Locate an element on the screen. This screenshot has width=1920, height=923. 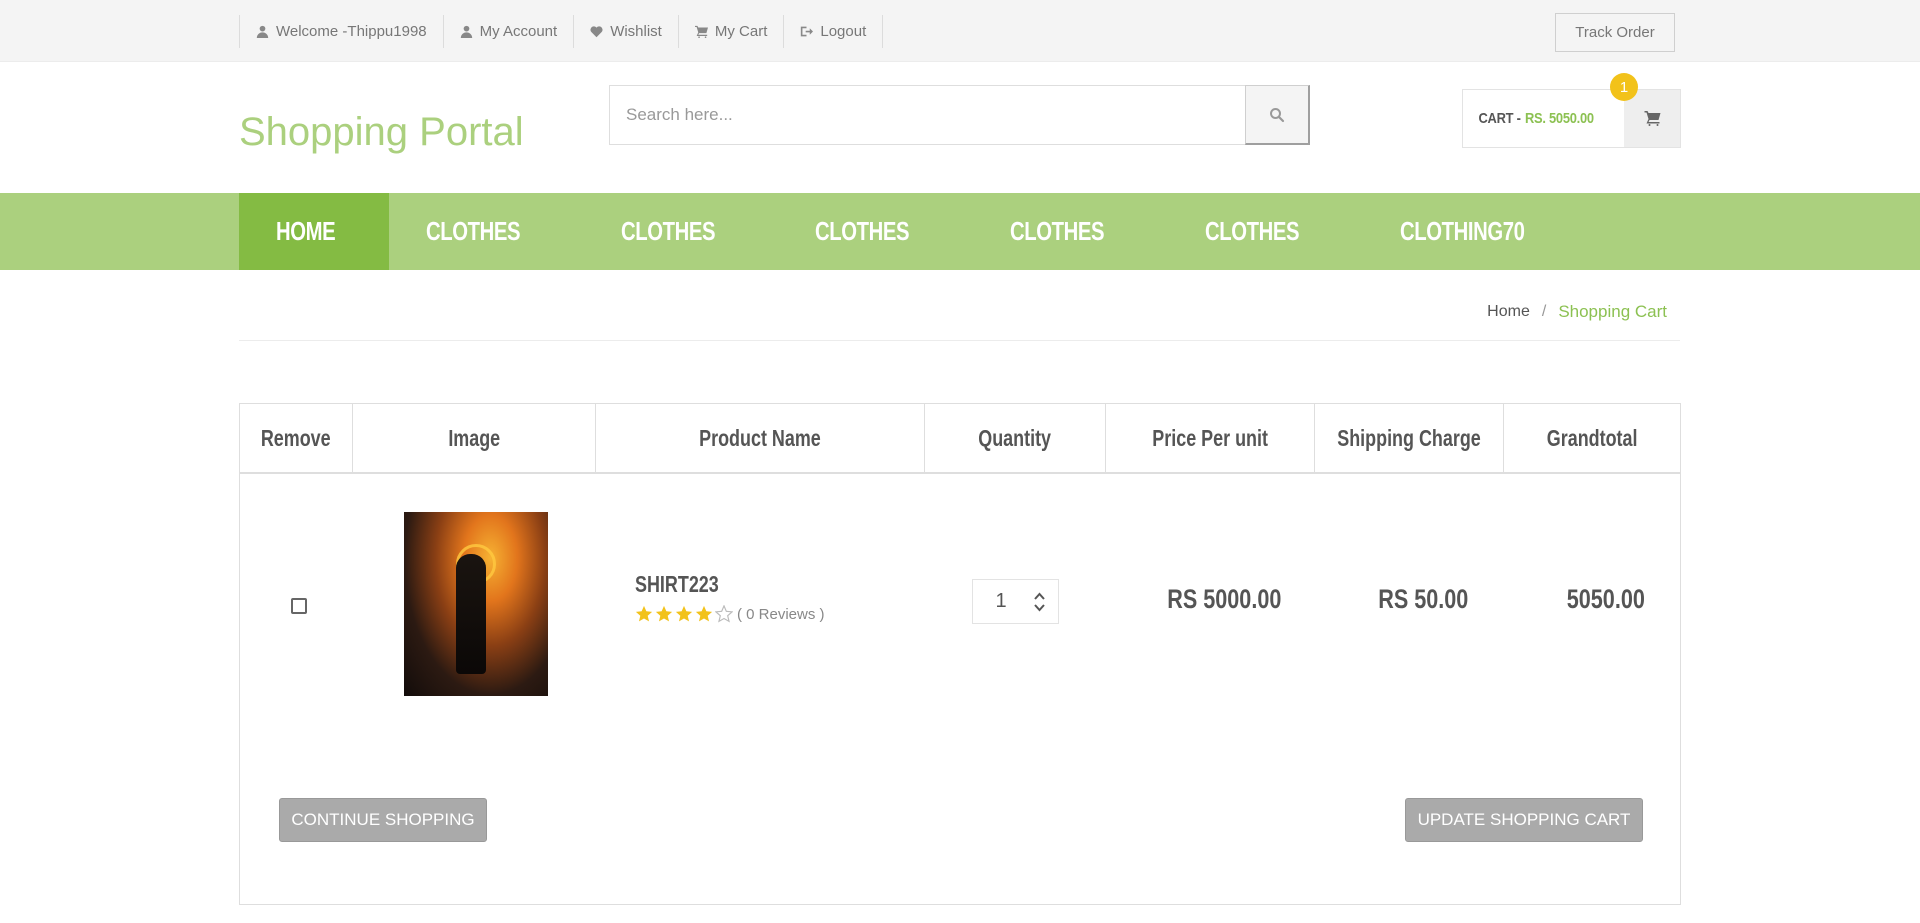
heart-icon is located at coordinates (596, 32).